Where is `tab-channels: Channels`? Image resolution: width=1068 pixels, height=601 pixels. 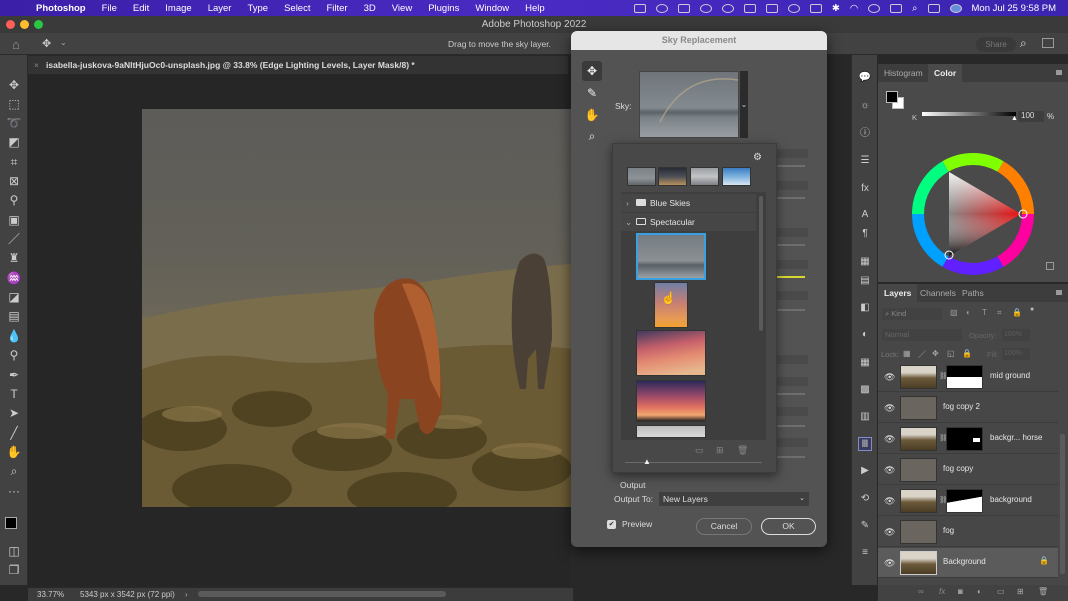
tab-channels: Channels is located at coordinates (938, 293).